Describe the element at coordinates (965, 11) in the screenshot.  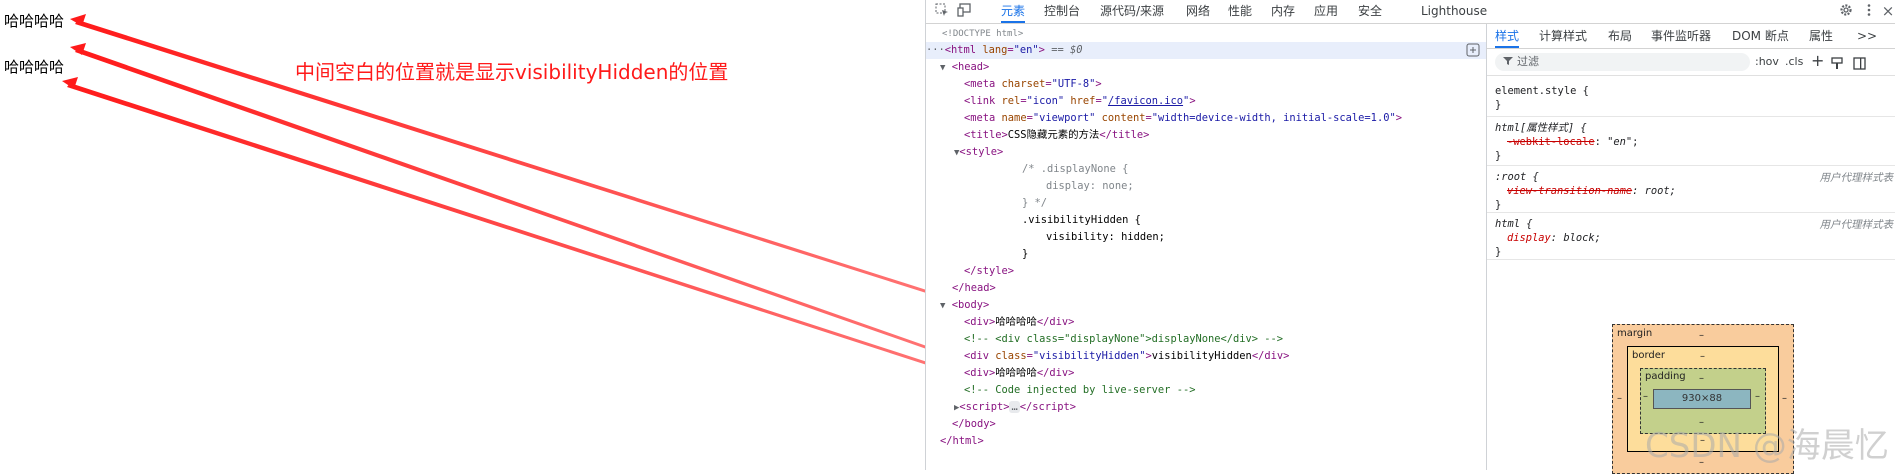
I see `device-toggle-icon` at that location.